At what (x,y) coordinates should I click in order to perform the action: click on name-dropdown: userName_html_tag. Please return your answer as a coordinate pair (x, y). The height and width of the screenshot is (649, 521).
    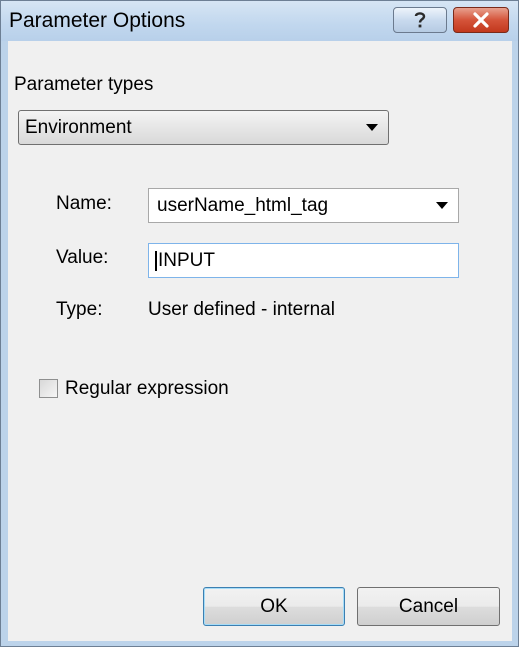
    Looking at the image, I should click on (303, 205).